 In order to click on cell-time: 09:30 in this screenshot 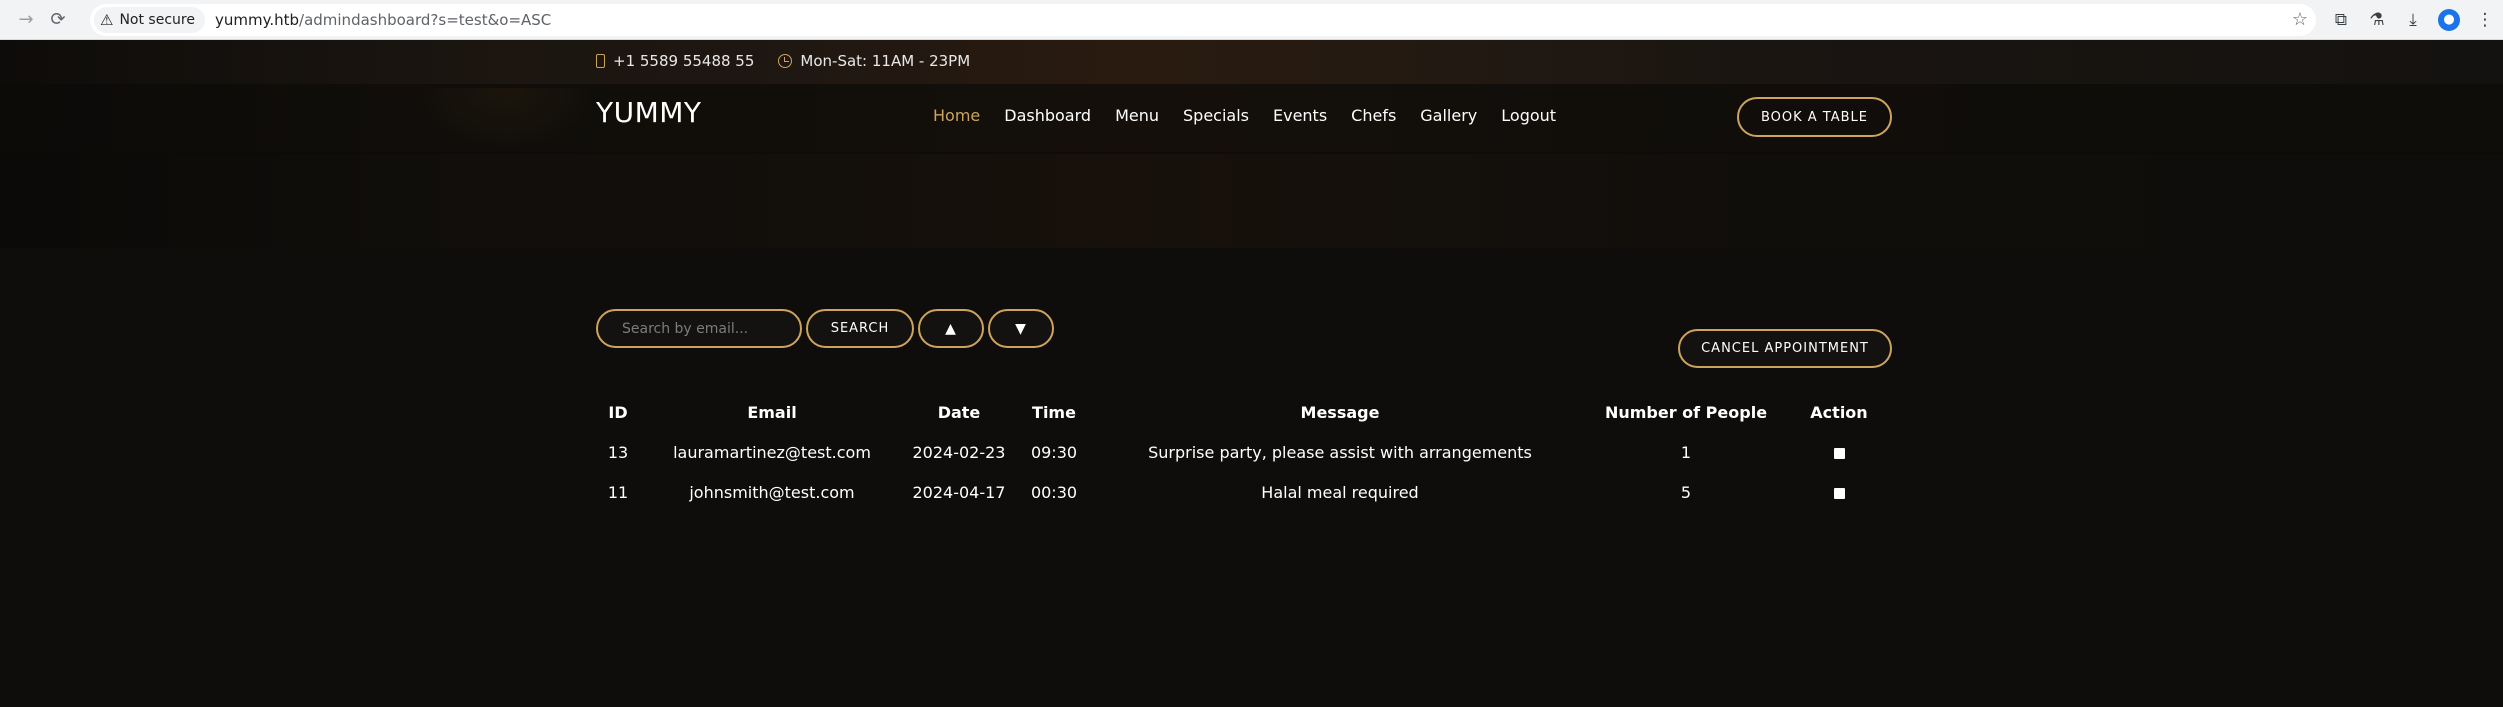, I will do `click(1054, 452)`.